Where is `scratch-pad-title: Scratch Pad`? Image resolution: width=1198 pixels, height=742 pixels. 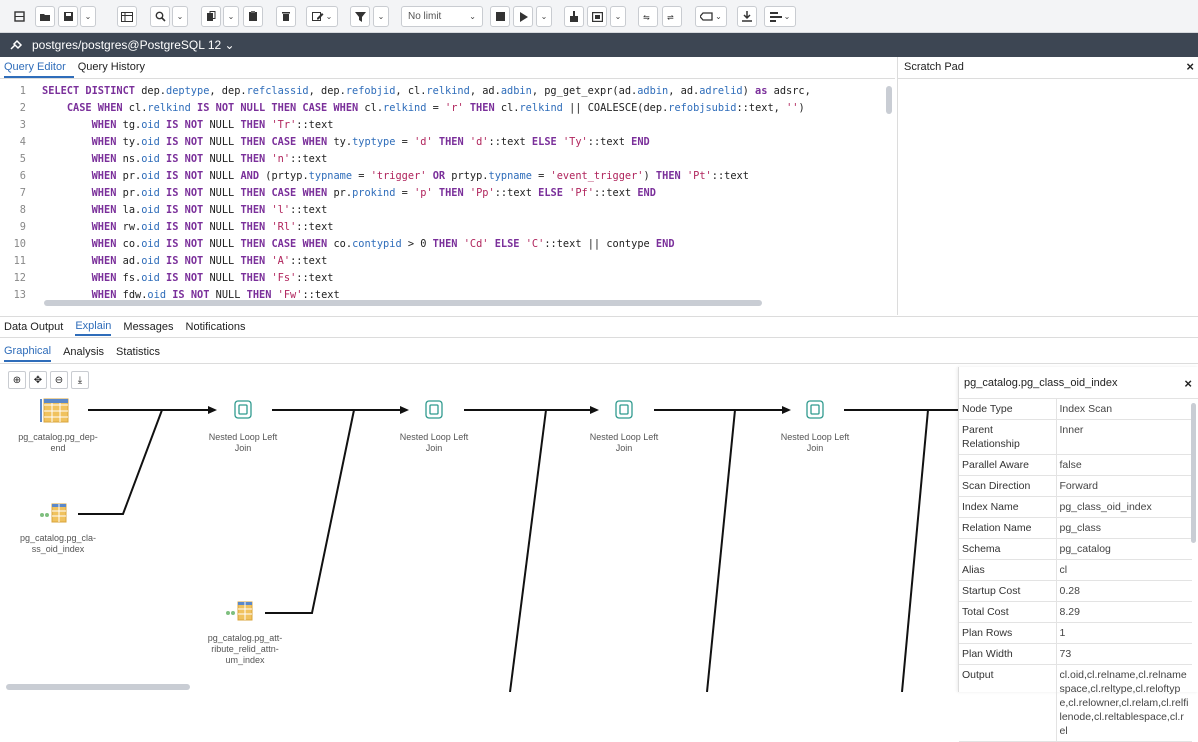
scratch-pad-title: Scratch Pad is located at coordinates (934, 67).